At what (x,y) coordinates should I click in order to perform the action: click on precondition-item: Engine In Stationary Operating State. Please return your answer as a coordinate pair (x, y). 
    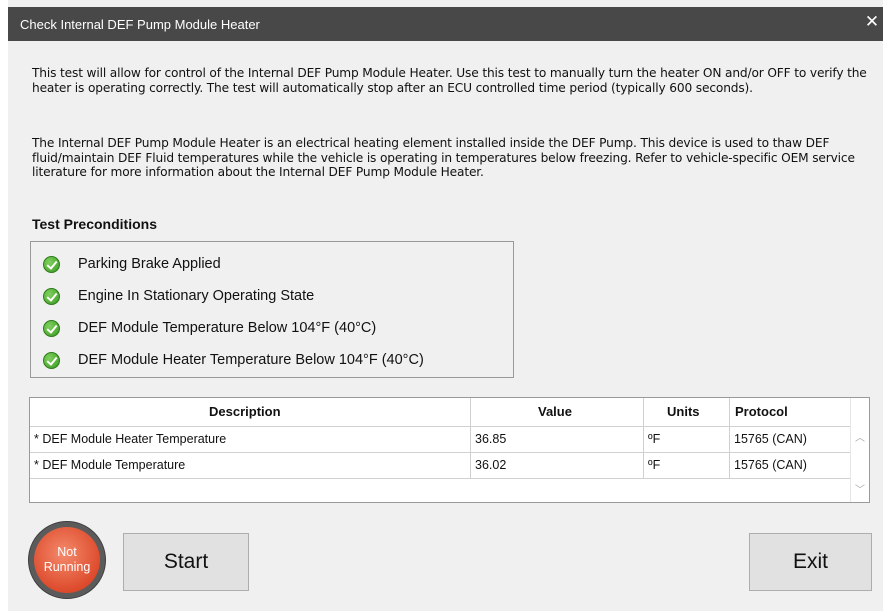
    Looking at the image, I should click on (178, 296).